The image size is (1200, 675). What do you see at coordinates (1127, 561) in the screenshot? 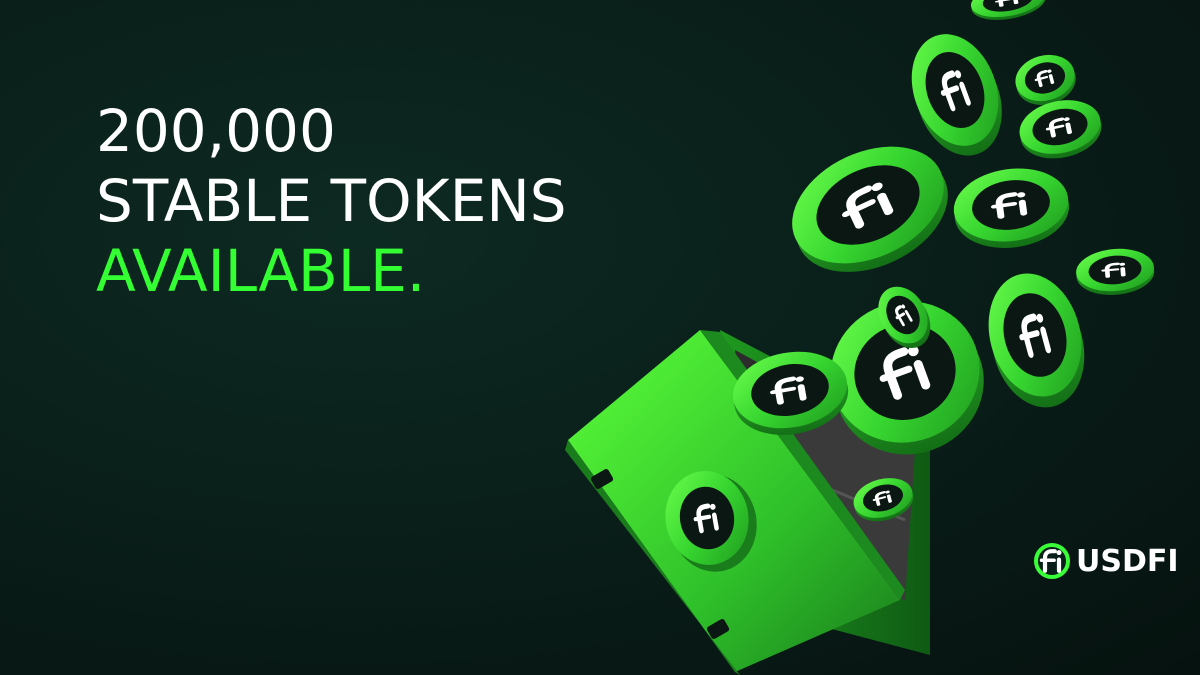
I see `brand-name: USDFI` at bounding box center [1127, 561].